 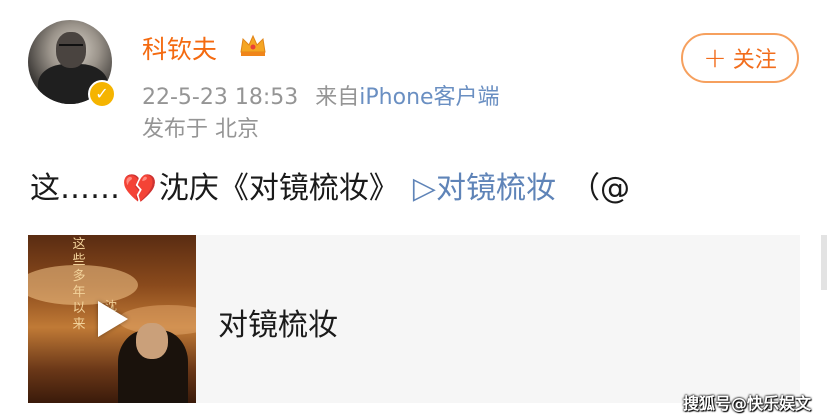 I want to click on post-text-tail: （@, so click(x=599, y=188).